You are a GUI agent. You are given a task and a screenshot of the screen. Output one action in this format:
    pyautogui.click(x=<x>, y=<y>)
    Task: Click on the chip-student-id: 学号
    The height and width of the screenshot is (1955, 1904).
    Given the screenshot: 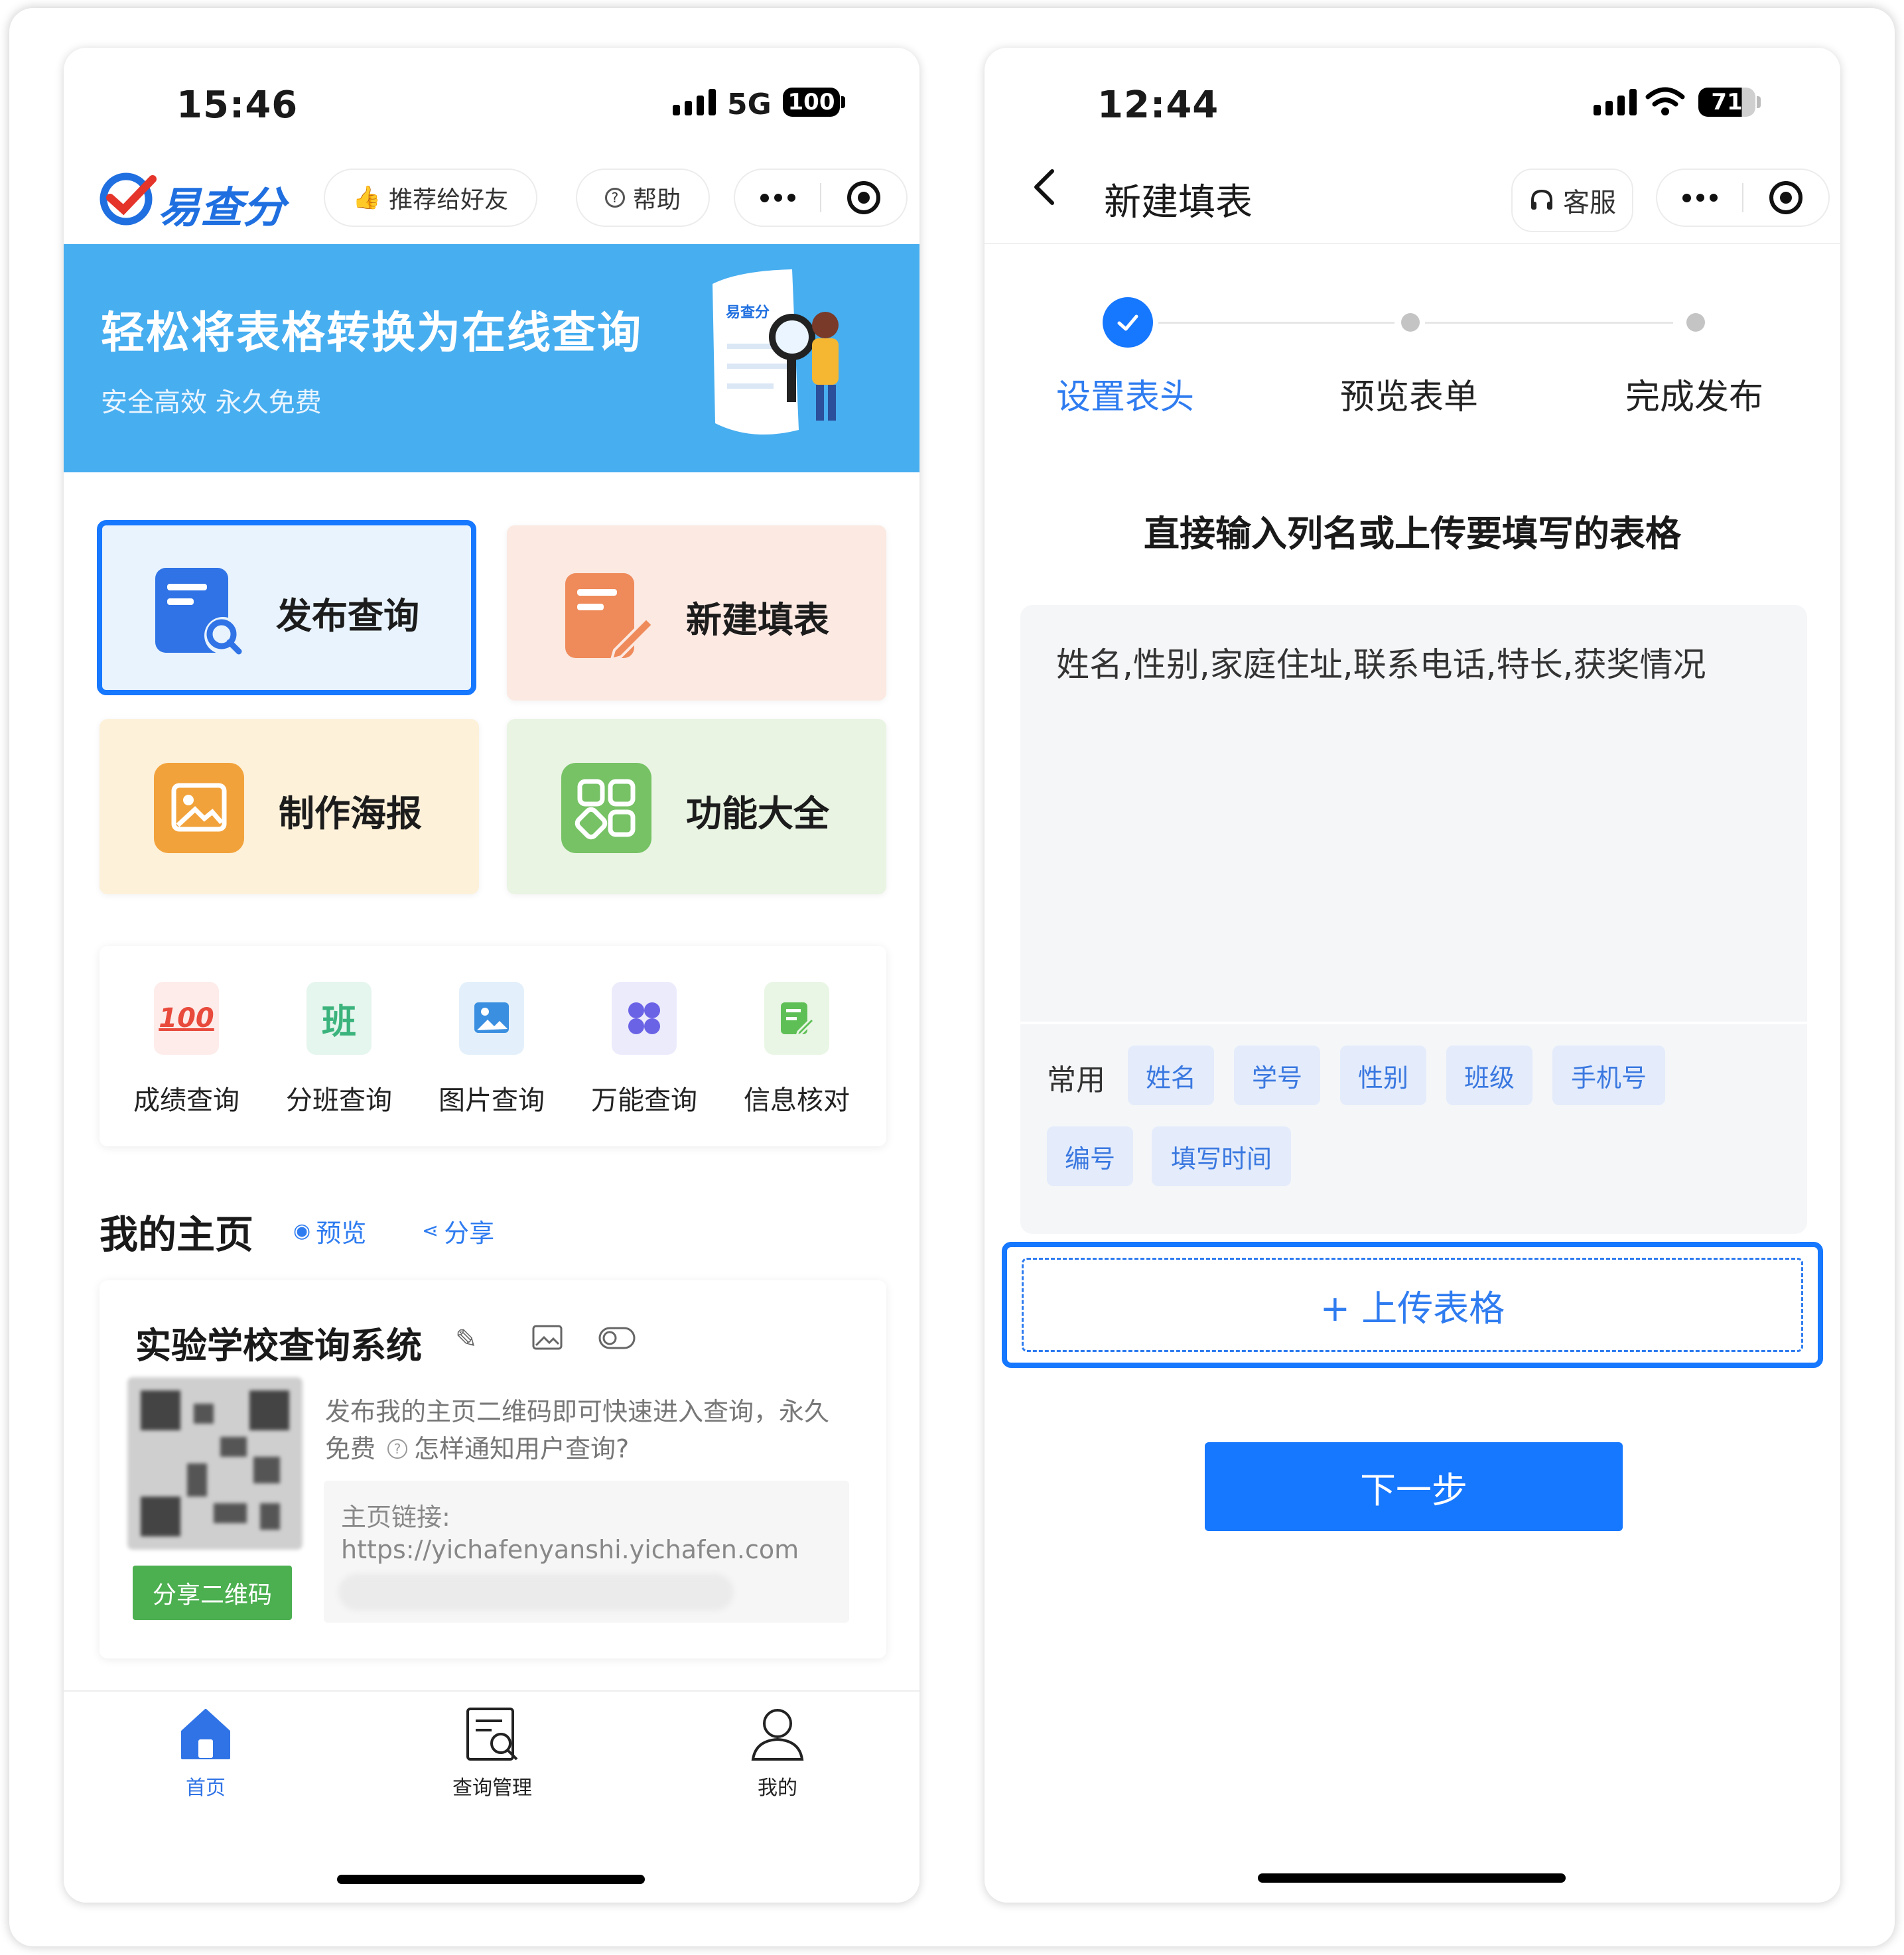 What is the action you would take?
    pyautogui.click(x=1277, y=1075)
    